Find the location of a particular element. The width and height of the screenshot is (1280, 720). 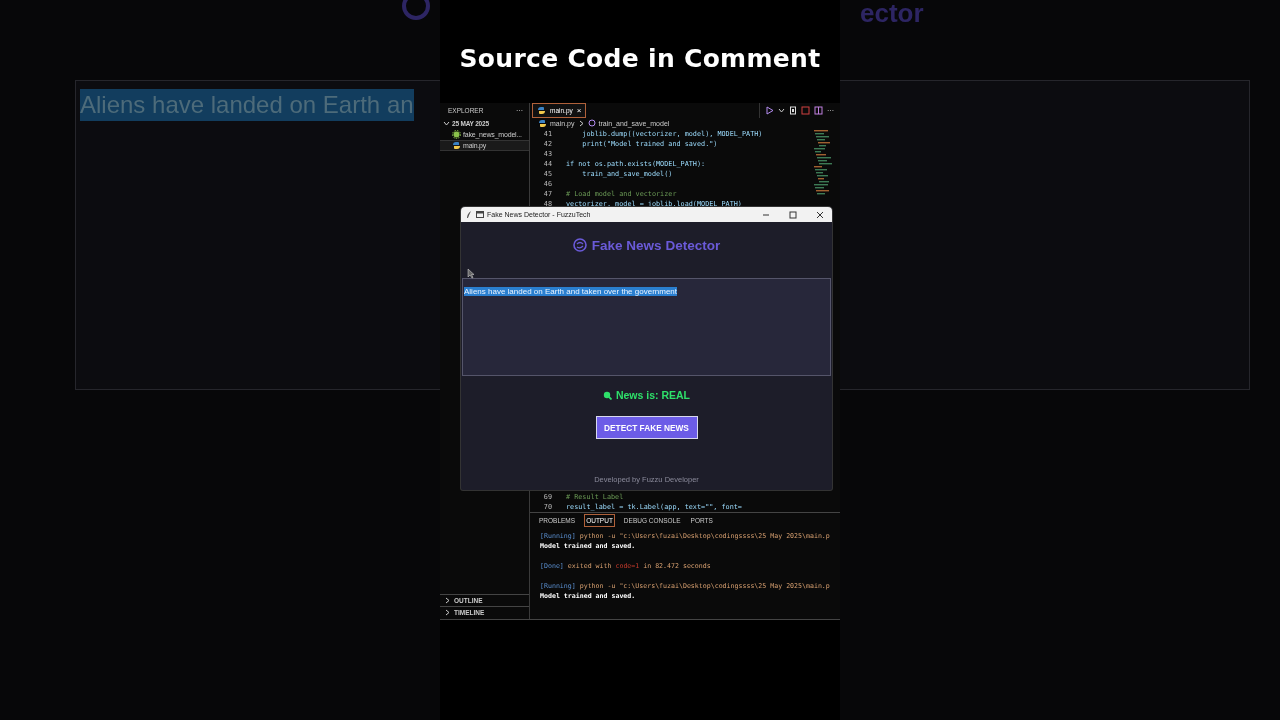

heading-text: ector is located at coordinates (892, 13).